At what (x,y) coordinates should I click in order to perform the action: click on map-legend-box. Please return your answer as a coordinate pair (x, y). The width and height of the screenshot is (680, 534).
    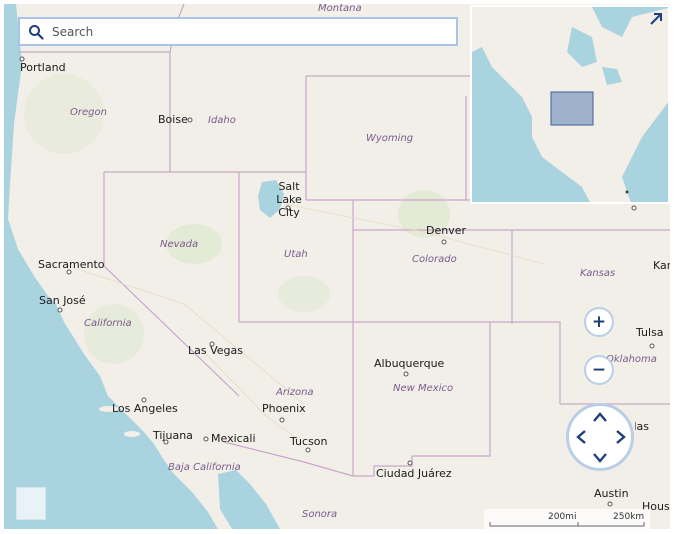
    Looking at the image, I should click on (31, 503).